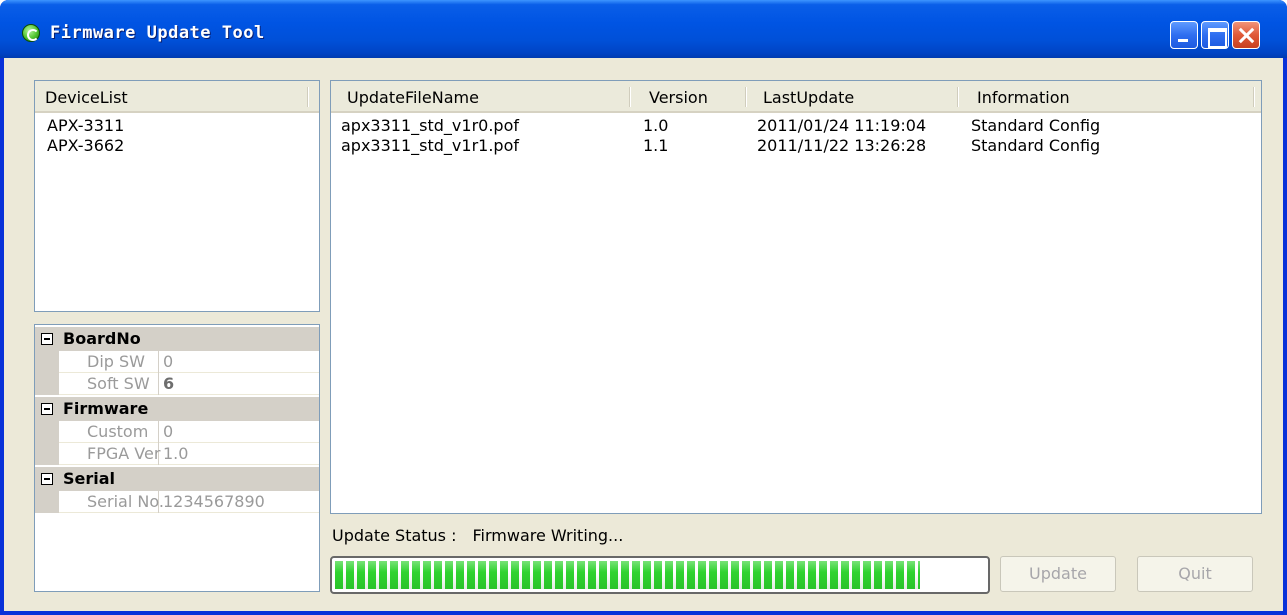 The height and width of the screenshot is (615, 1287). Describe the element at coordinates (177, 196) in the screenshot. I see `device-list: DeviceList APX-3311 APX-3662` at that location.